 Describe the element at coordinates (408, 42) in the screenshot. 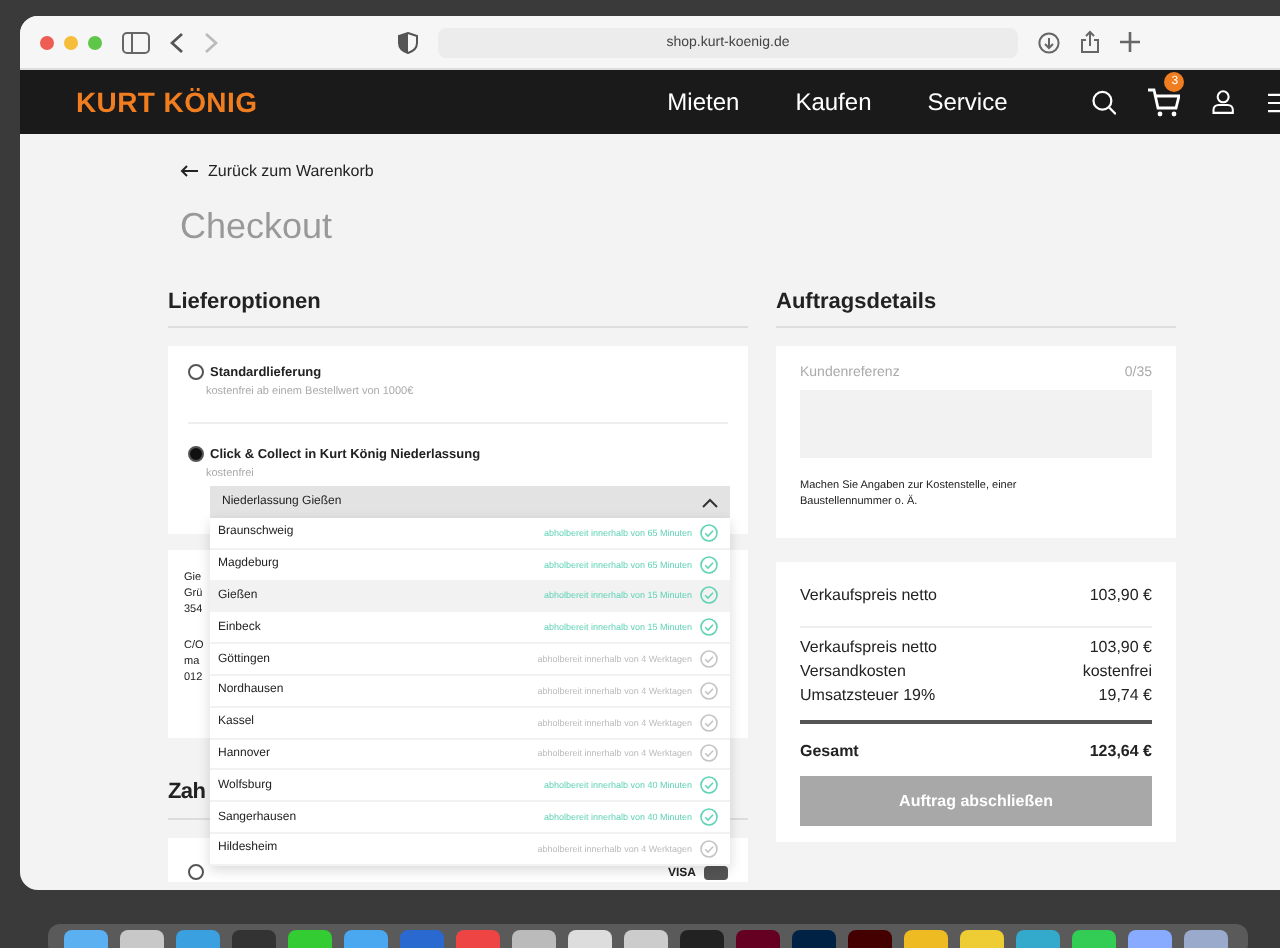

I see `shield-icon` at that location.